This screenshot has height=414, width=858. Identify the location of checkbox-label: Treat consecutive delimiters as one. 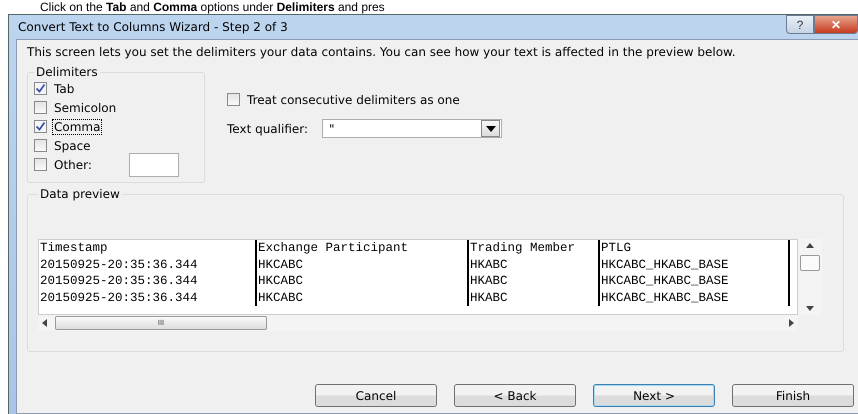
(353, 100).